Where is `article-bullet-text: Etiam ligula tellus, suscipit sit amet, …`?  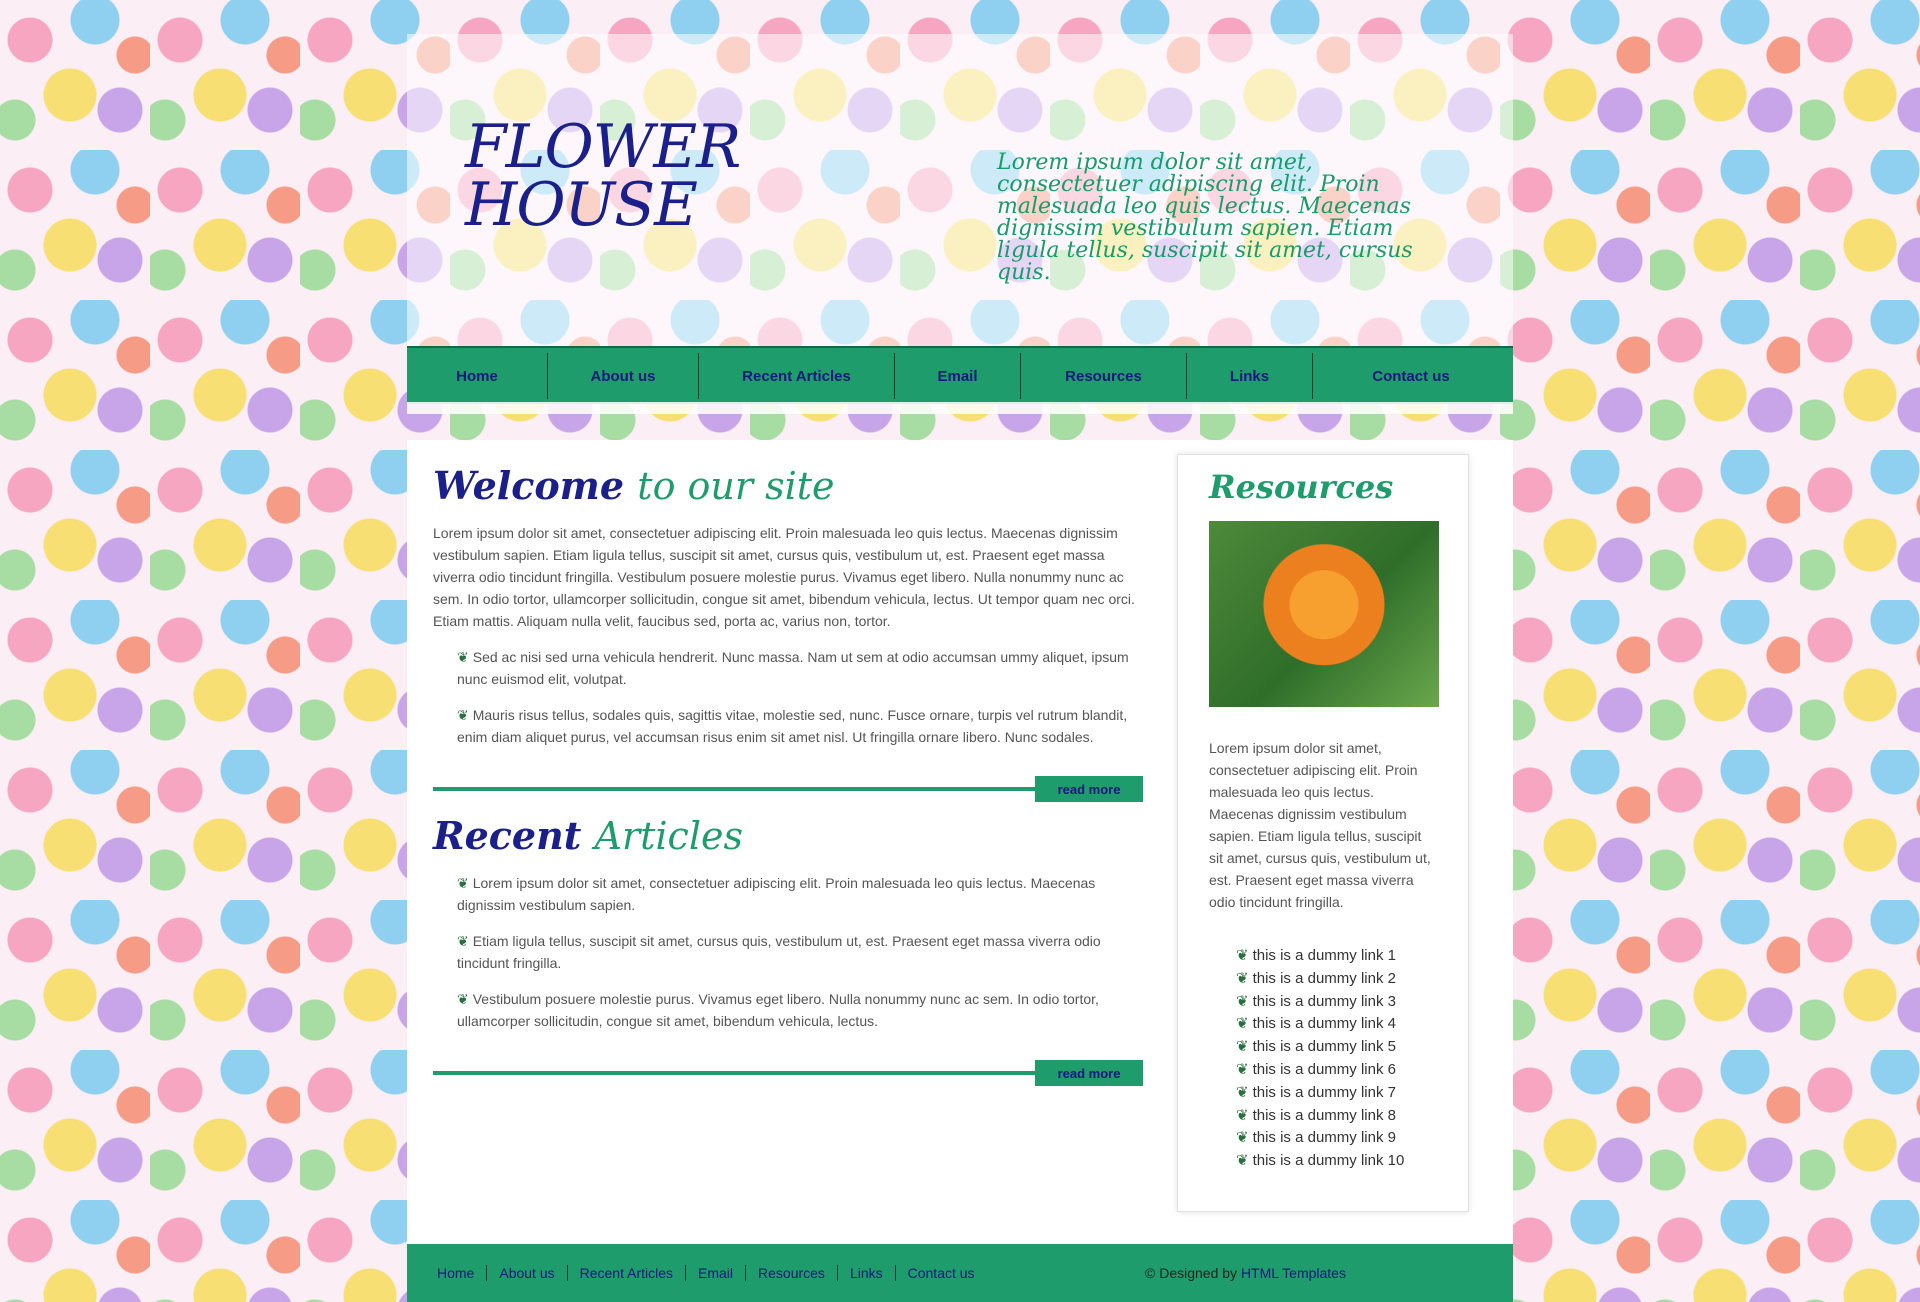 article-bullet-text: Etiam ligula tellus, suscipit sit amet, … is located at coordinates (779, 952).